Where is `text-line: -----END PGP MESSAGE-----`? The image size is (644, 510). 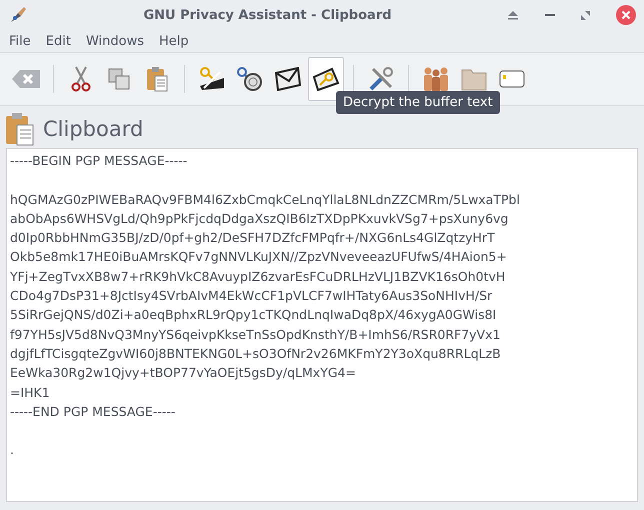 text-line: -----END PGP MESSAGE----- is located at coordinates (93, 411).